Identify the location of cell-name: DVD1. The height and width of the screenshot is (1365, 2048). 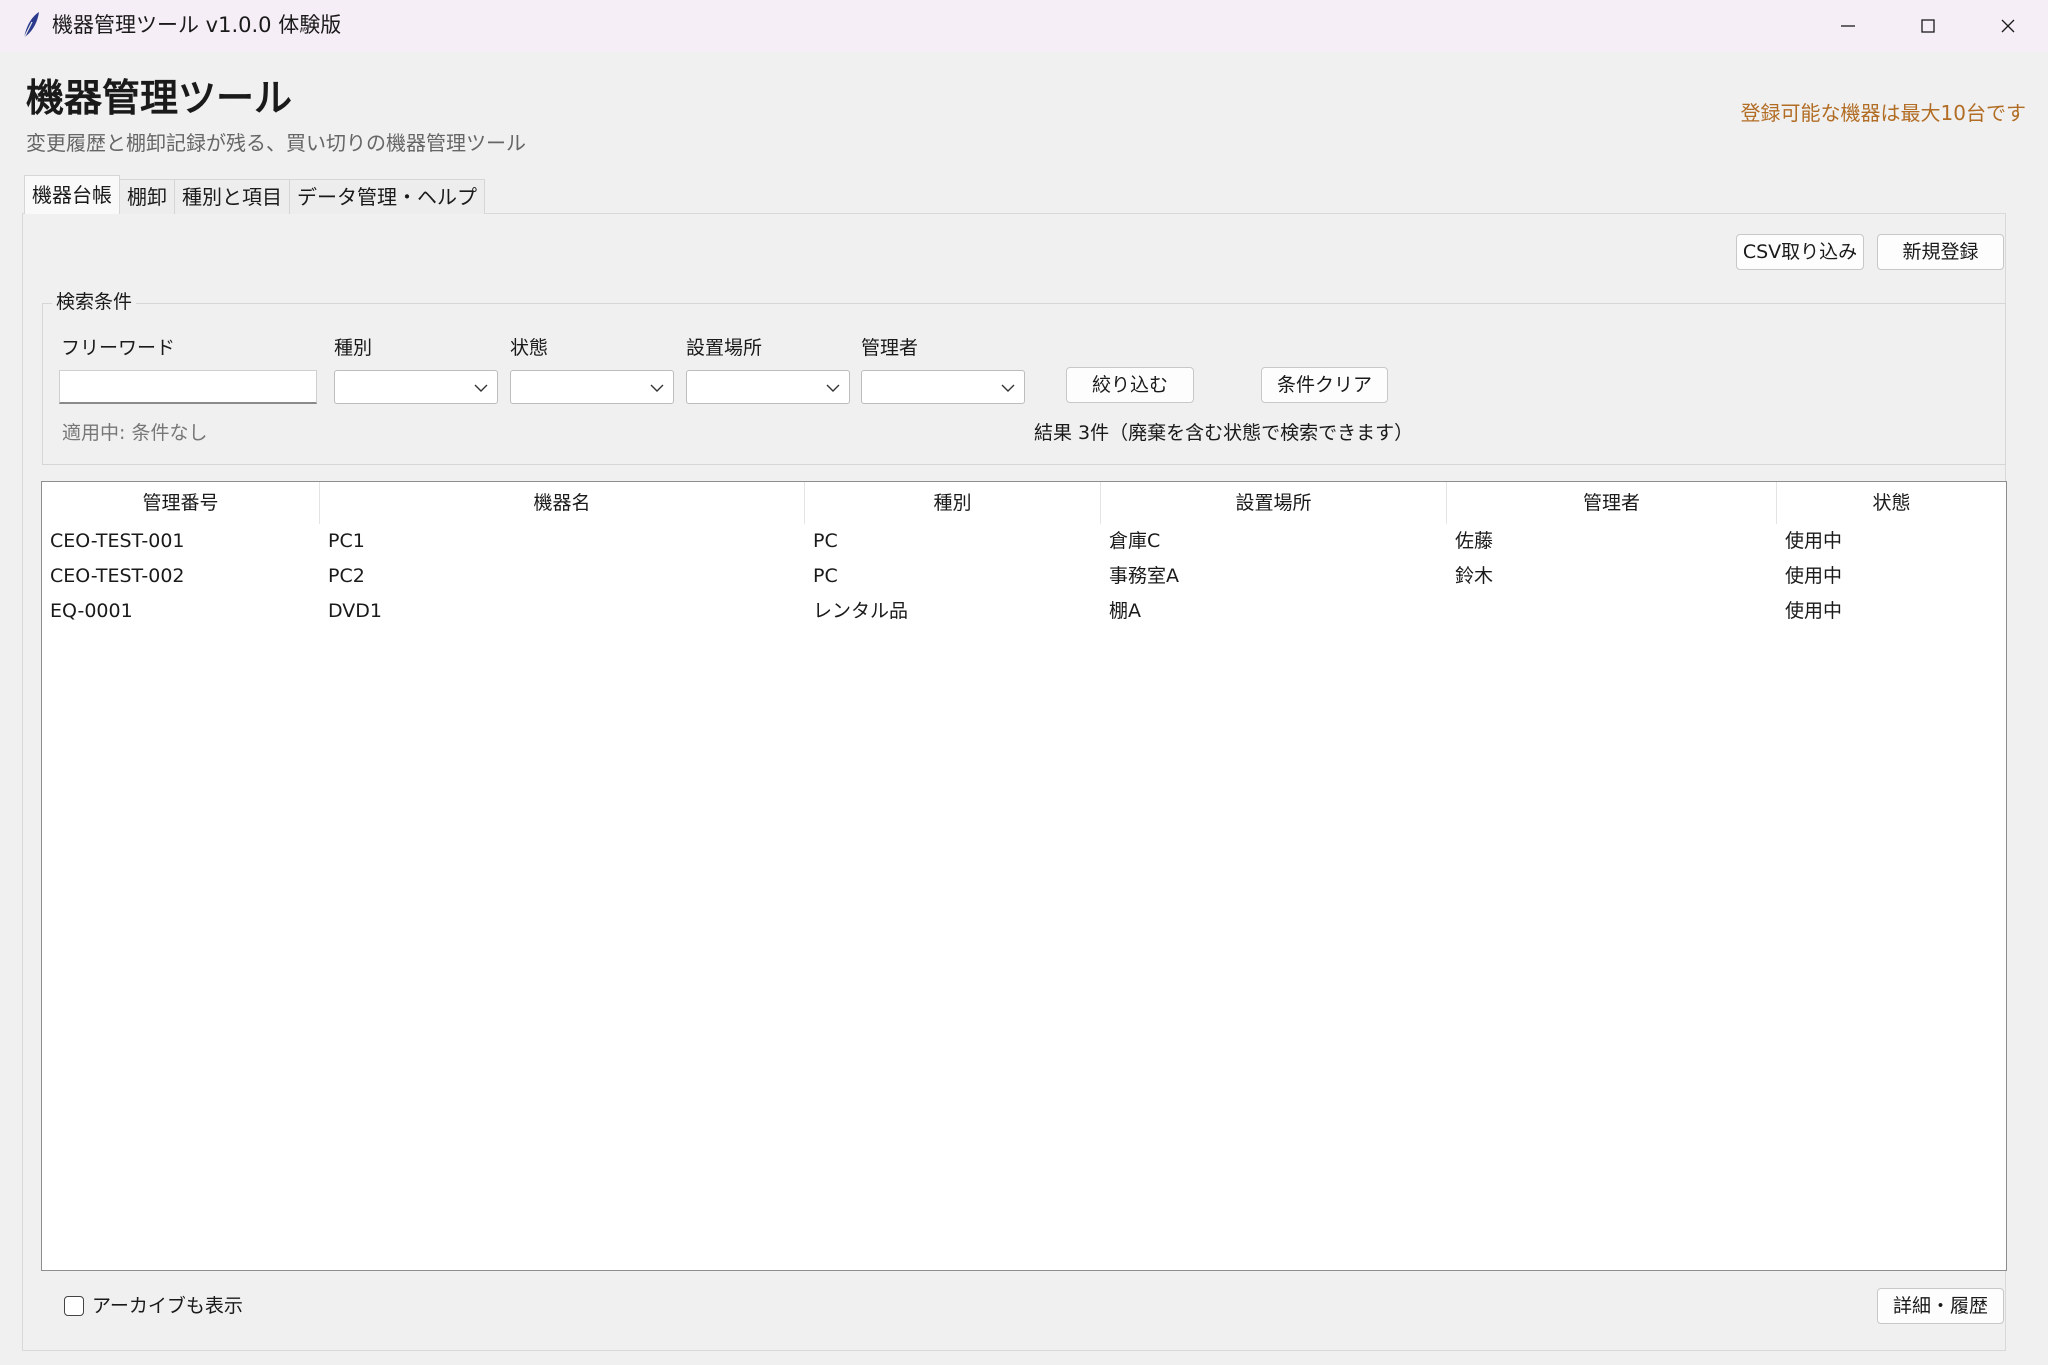
(355, 611).